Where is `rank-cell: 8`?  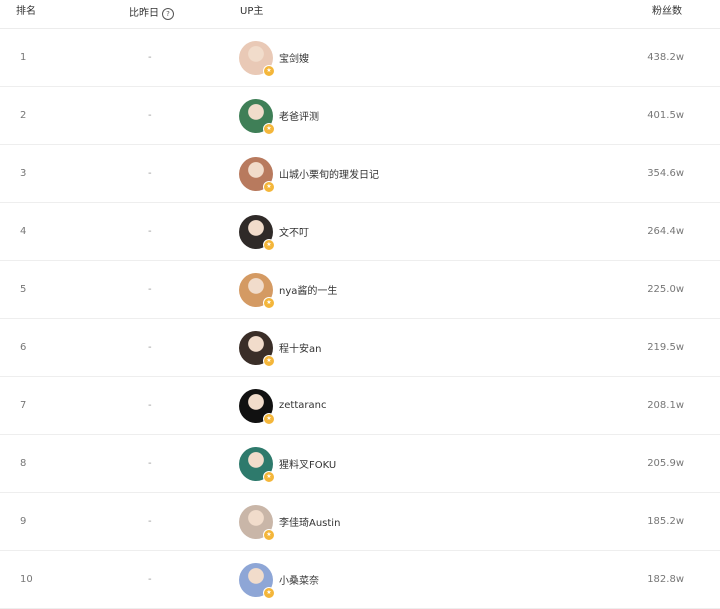
rank-cell: 8 is located at coordinates (30, 463).